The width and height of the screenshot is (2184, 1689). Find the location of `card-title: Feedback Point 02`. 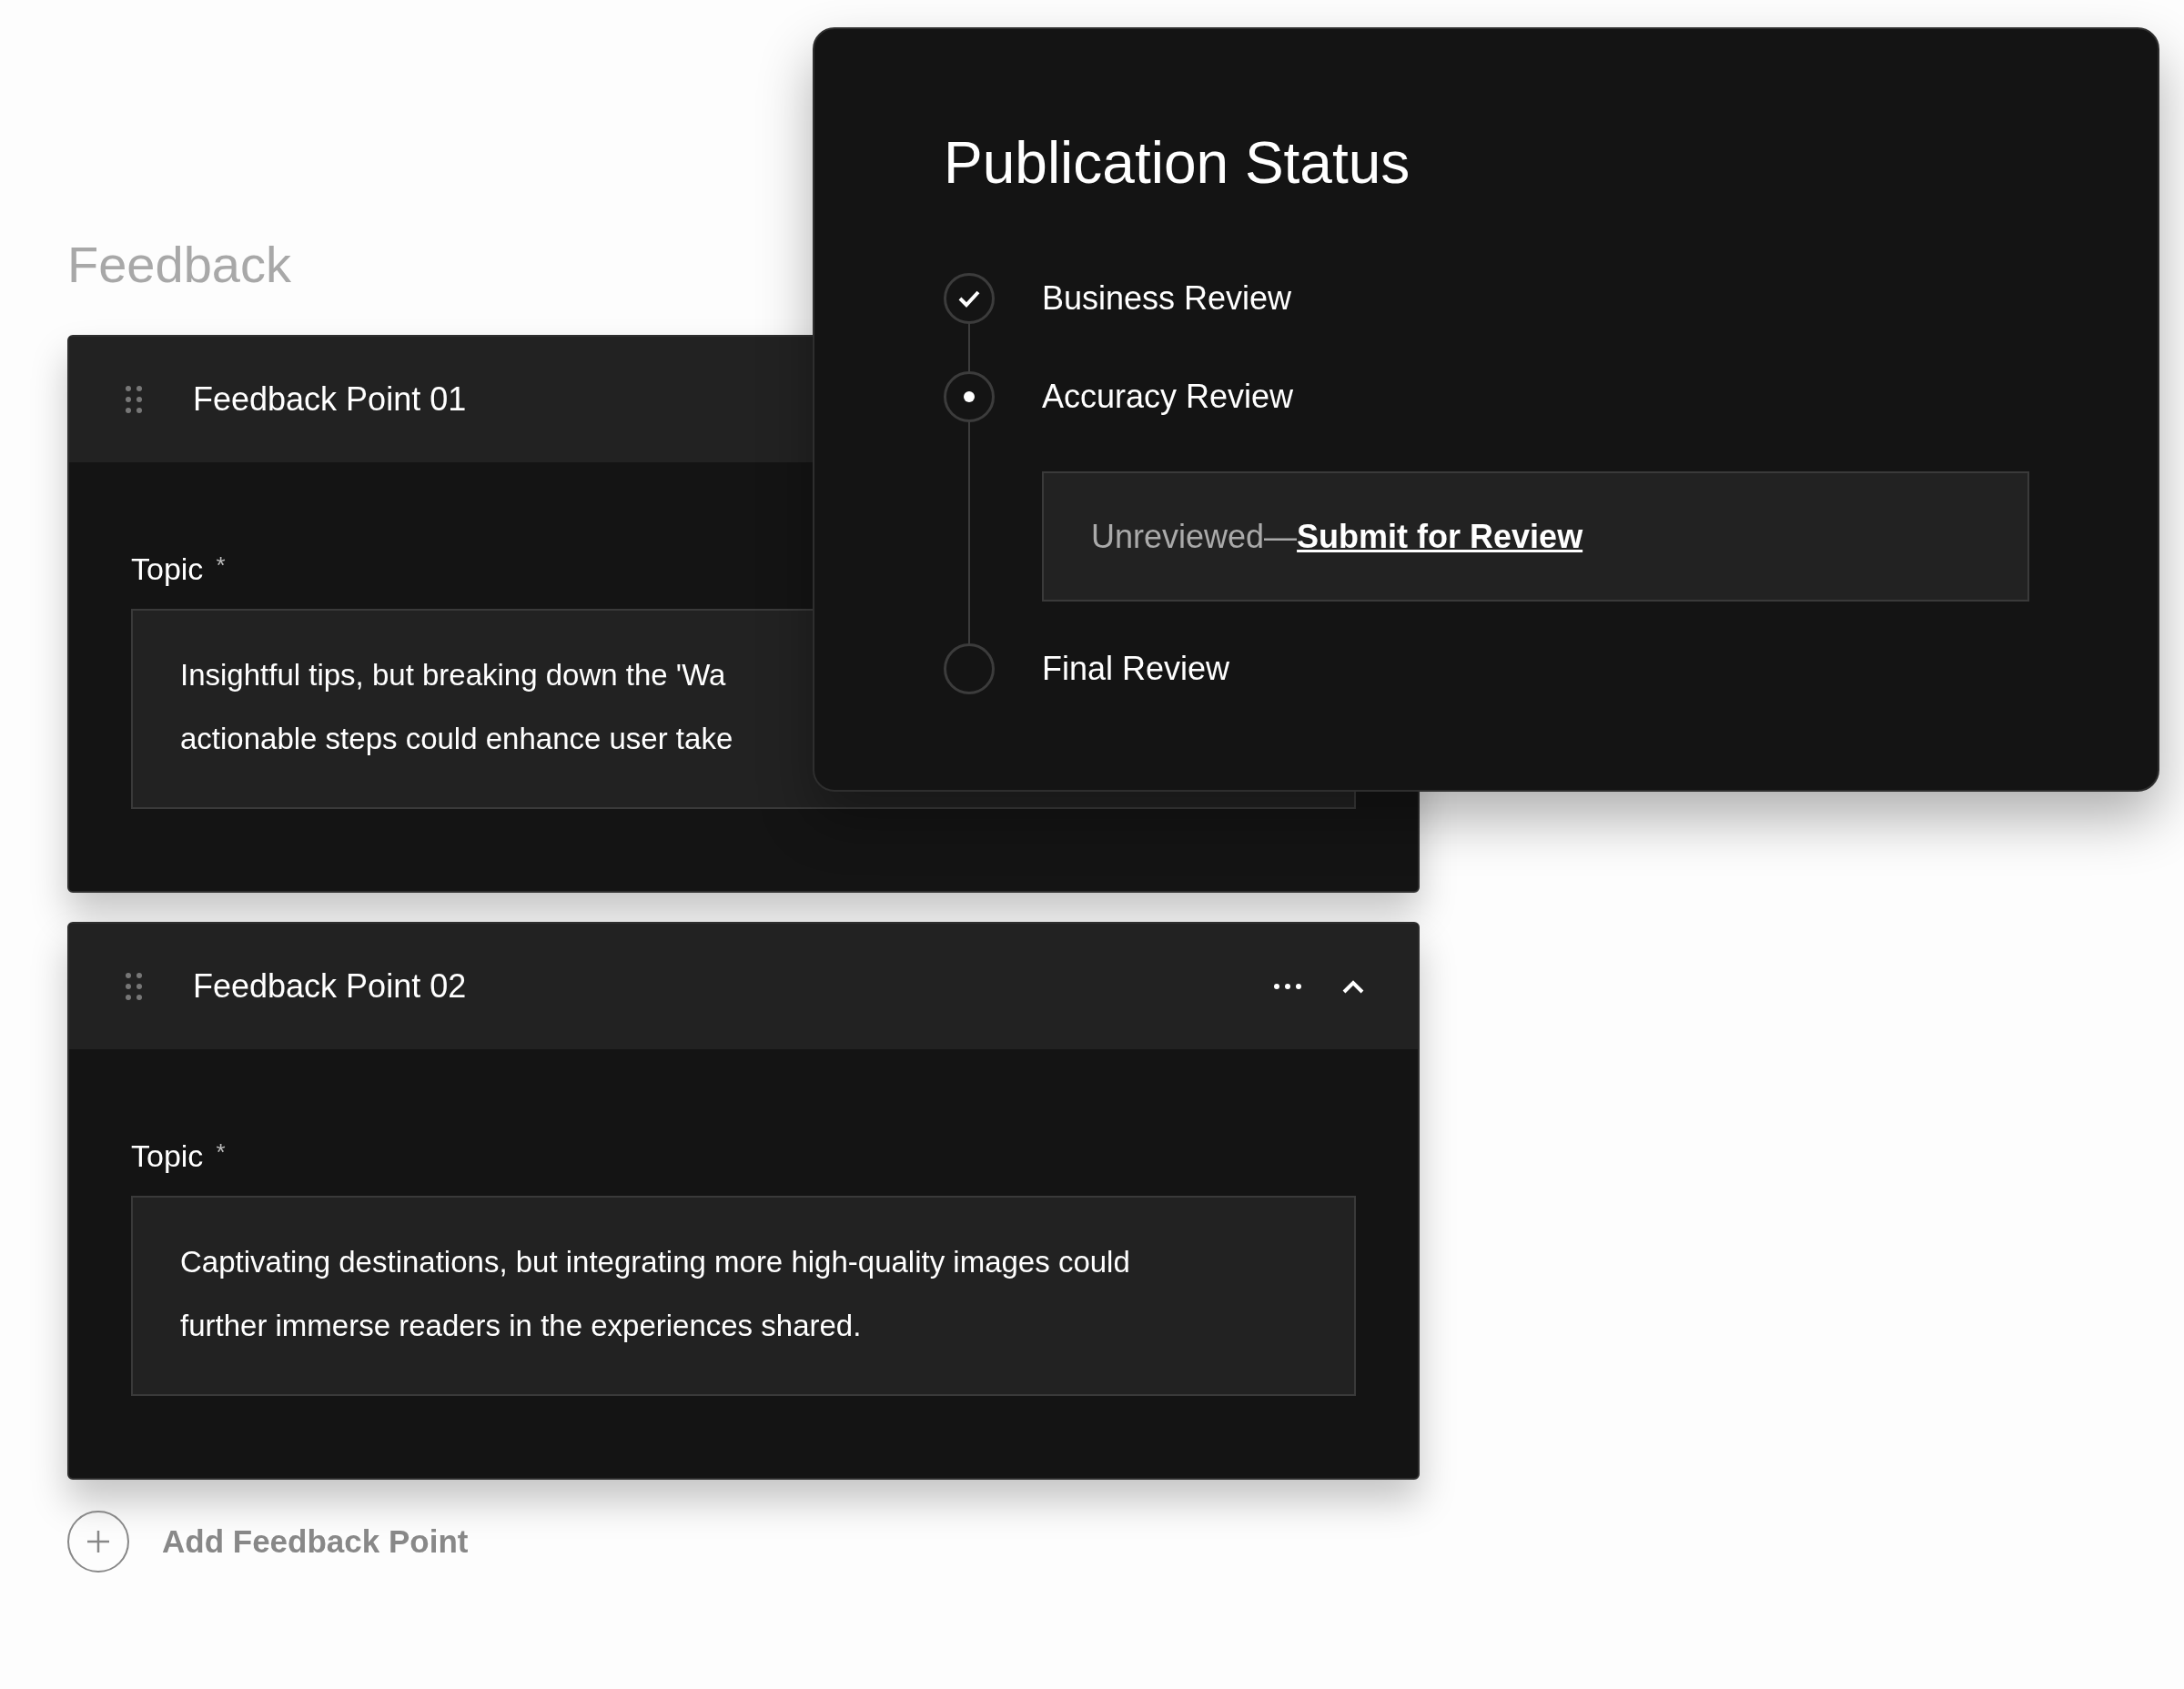

card-title: Feedback Point 02 is located at coordinates (330, 986).